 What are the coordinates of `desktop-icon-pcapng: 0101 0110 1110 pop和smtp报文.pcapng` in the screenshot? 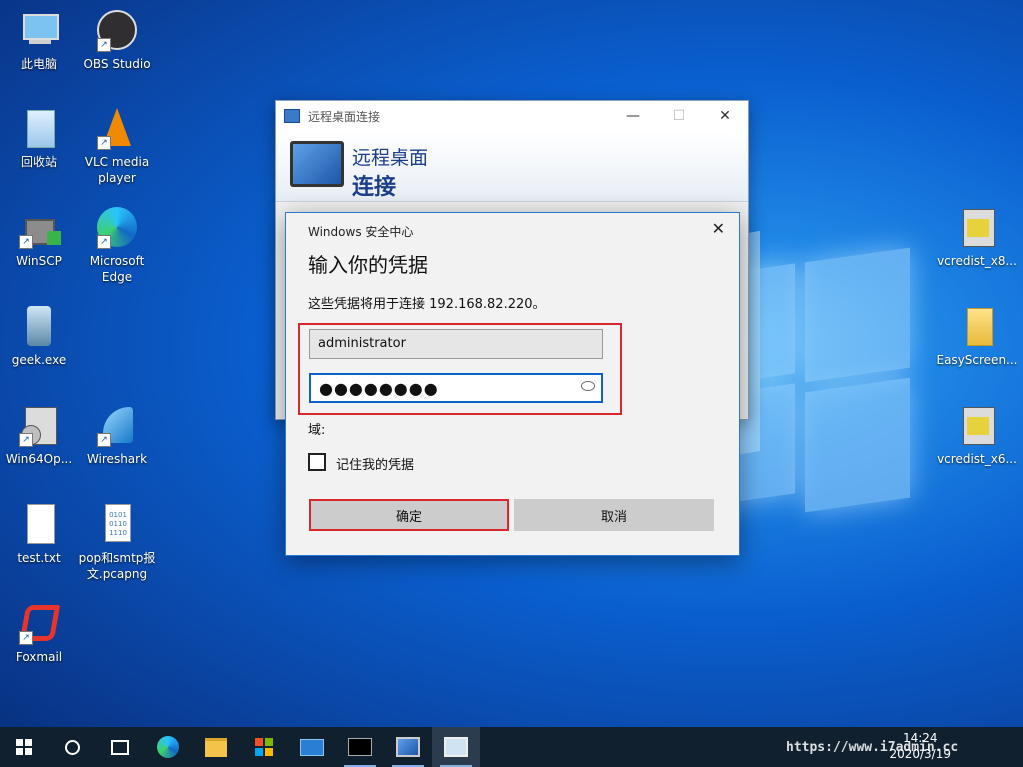 It's located at (117, 542).